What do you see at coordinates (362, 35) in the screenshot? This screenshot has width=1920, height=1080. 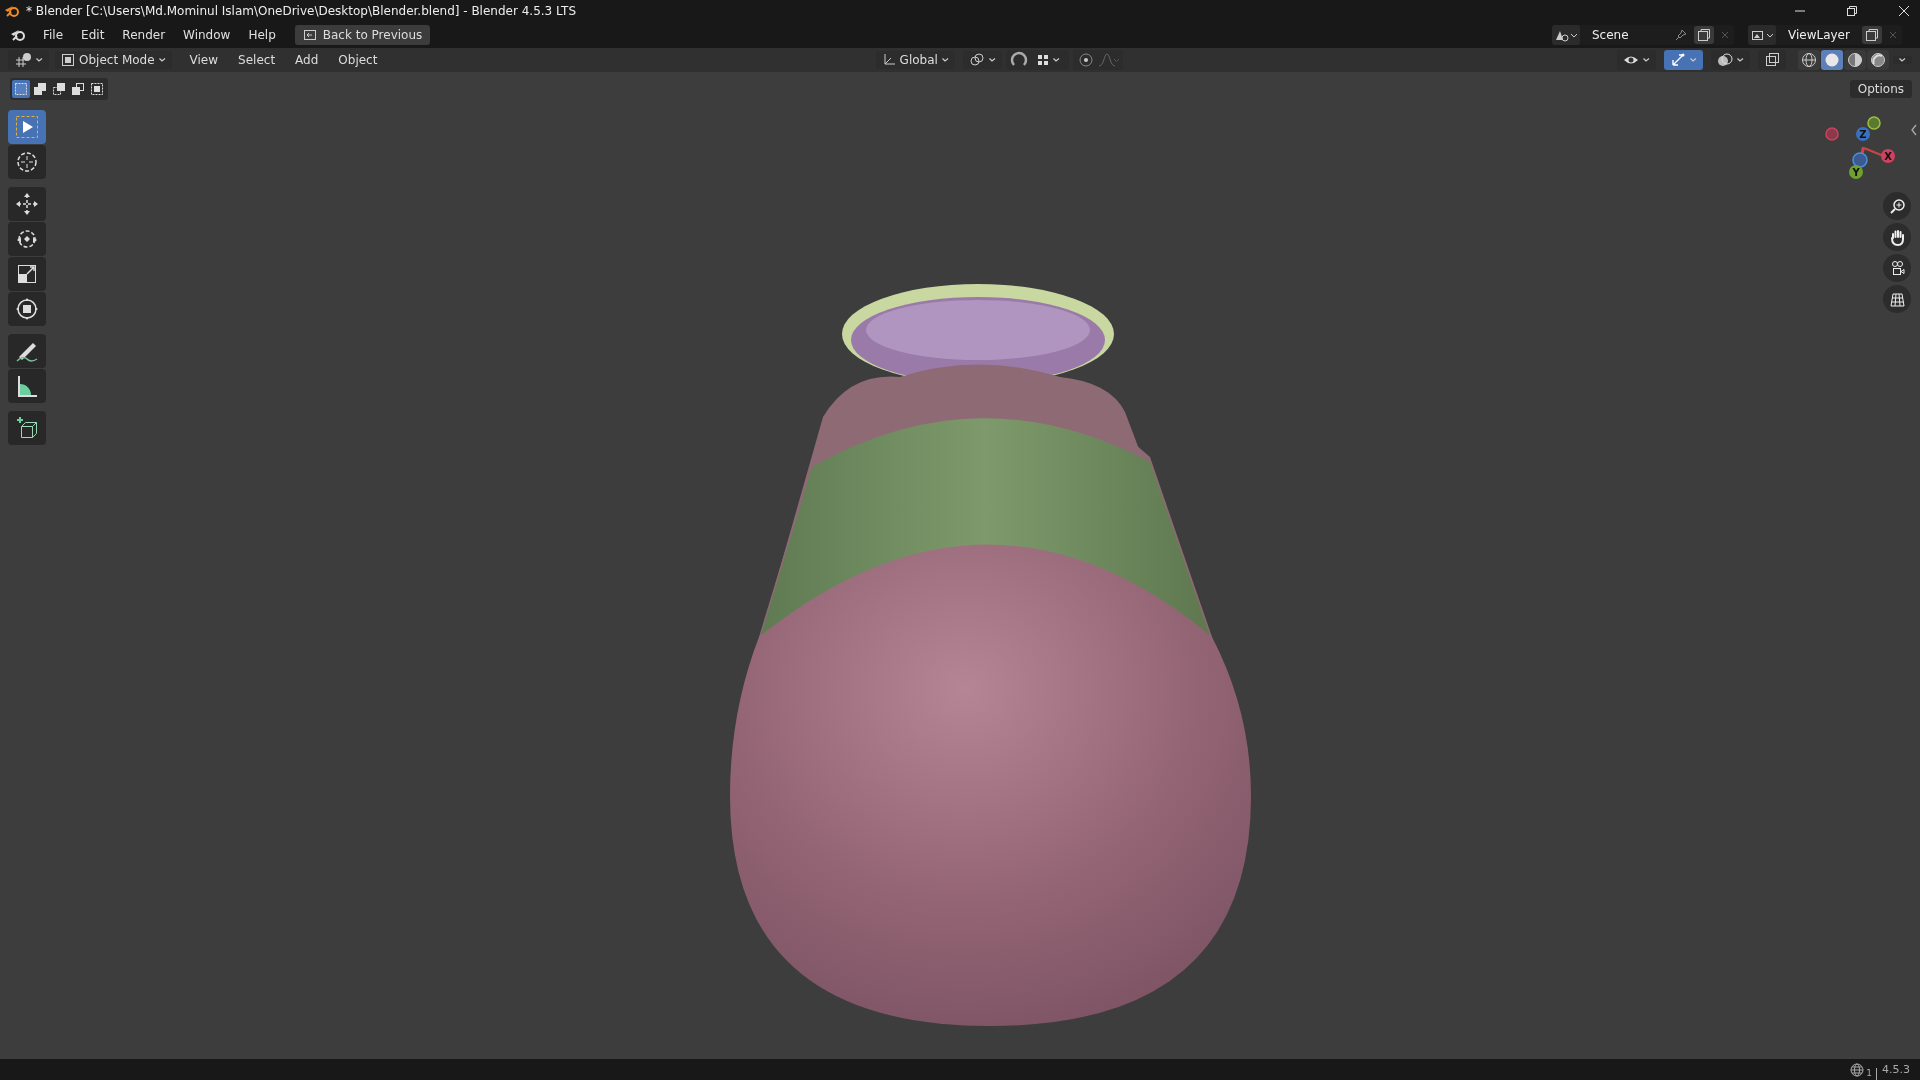 I see `back-button: Back to Previous` at bounding box center [362, 35].